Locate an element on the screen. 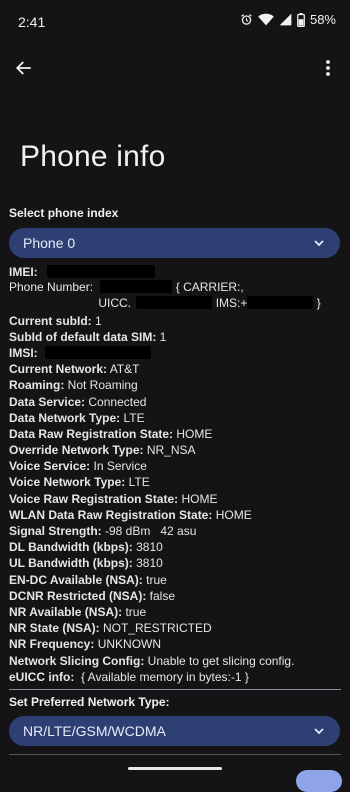 The image size is (350, 792). info-key: Network Slicing Config: is located at coordinates (77, 660).